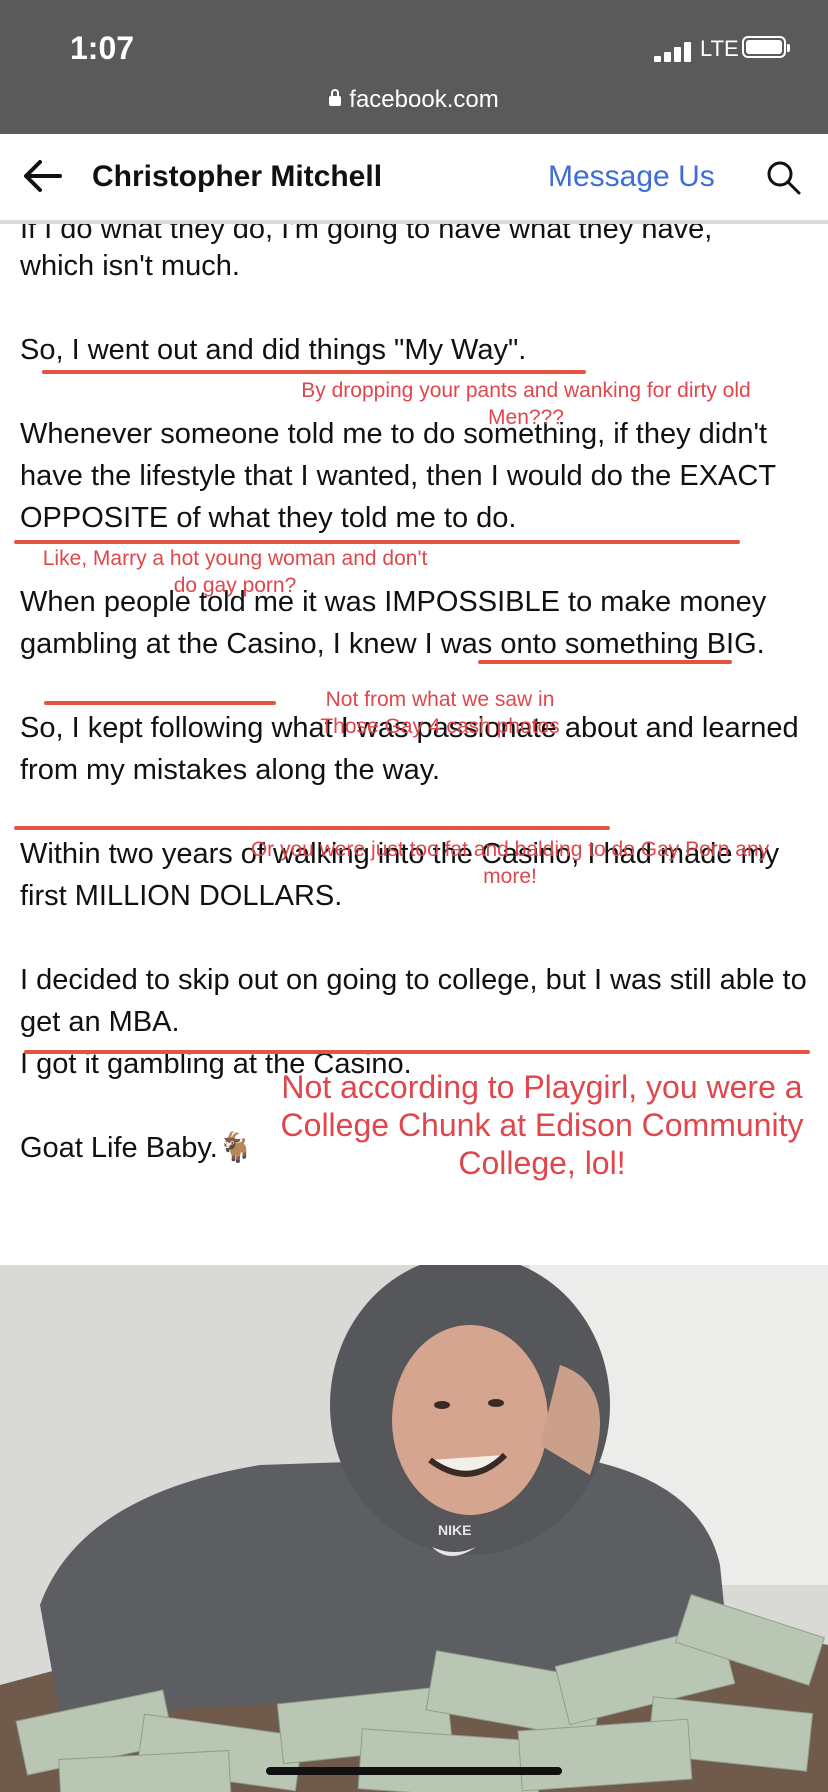 This screenshot has height=1792, width=828. What do you see at coordinates (102, 48) in the screenshot?
I see `clock: 1:07` at bounding box center [102, 48].